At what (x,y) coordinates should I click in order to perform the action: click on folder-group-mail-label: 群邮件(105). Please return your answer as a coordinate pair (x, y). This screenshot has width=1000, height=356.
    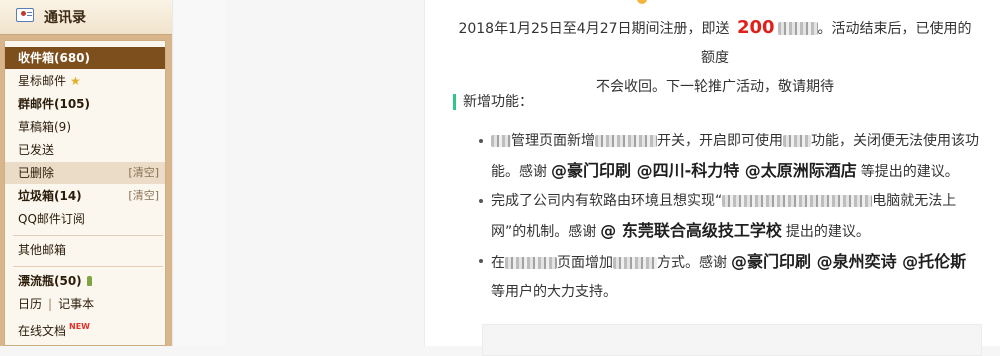
    Looking at the image, I should click on (54, 104).